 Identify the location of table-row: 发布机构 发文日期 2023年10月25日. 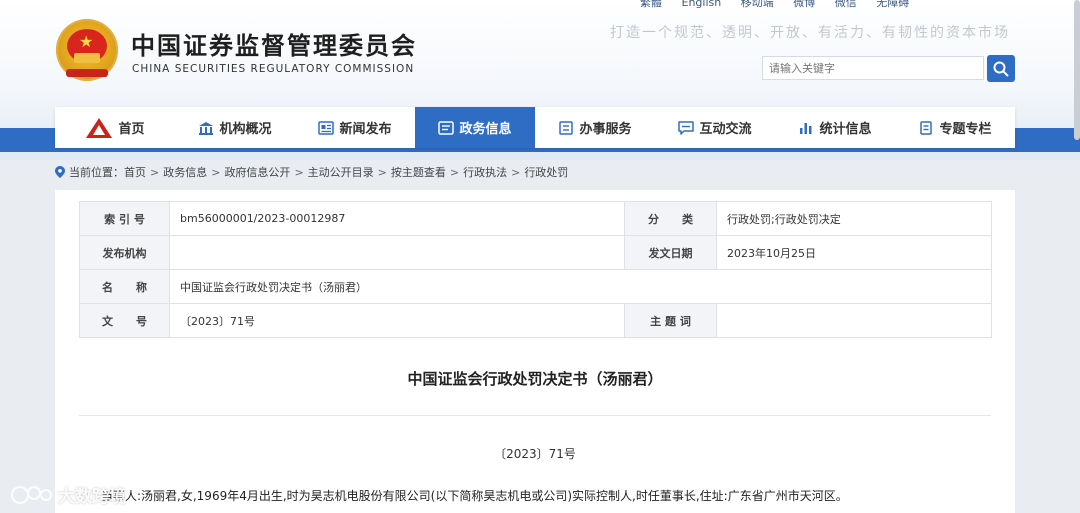
(535, 252).